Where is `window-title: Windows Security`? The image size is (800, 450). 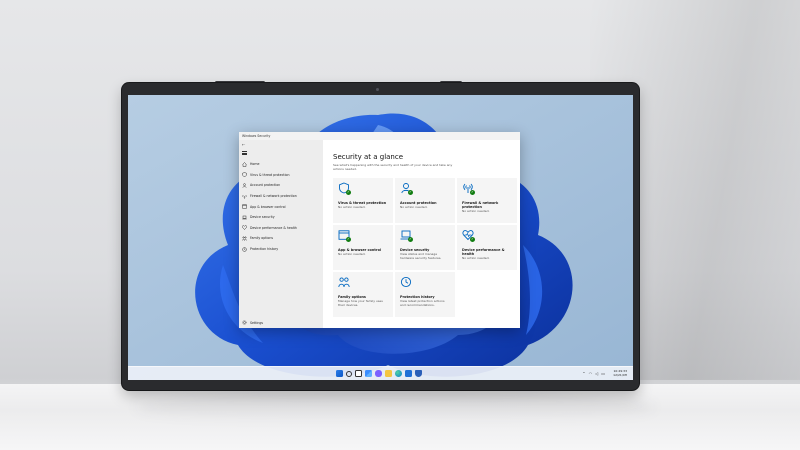 window-title: Windows Security is located at coordinates (379, 136).